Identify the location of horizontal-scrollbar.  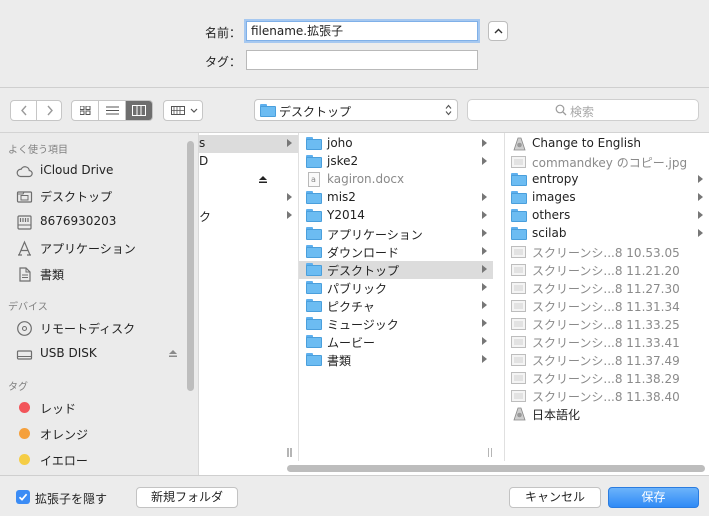
(496, 468).